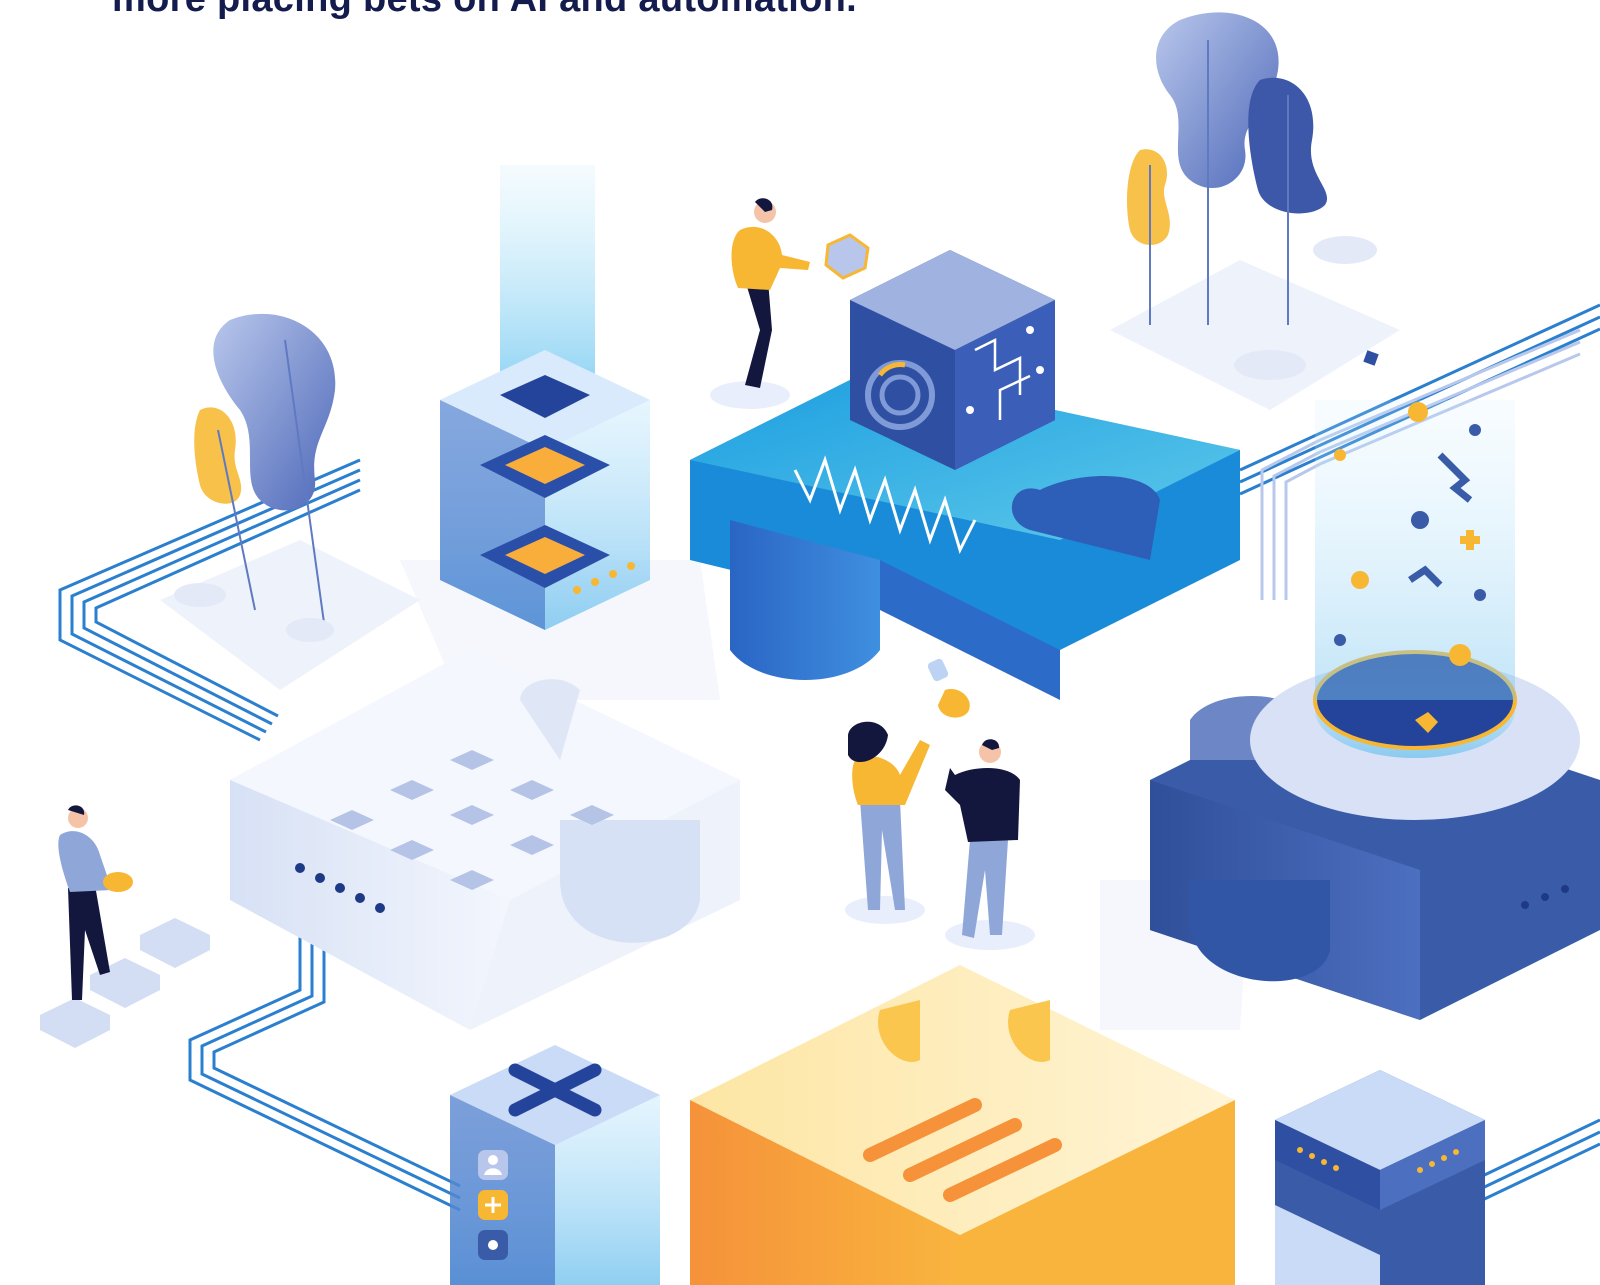  I want to click on keypad-puzzle-piece, so click(485, 840).